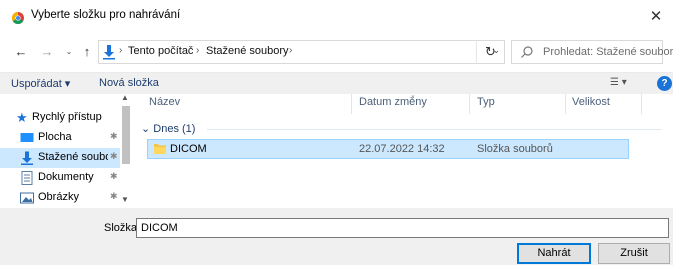  I want to click on sidebar-item-label: Plocha, so click(55, 137).